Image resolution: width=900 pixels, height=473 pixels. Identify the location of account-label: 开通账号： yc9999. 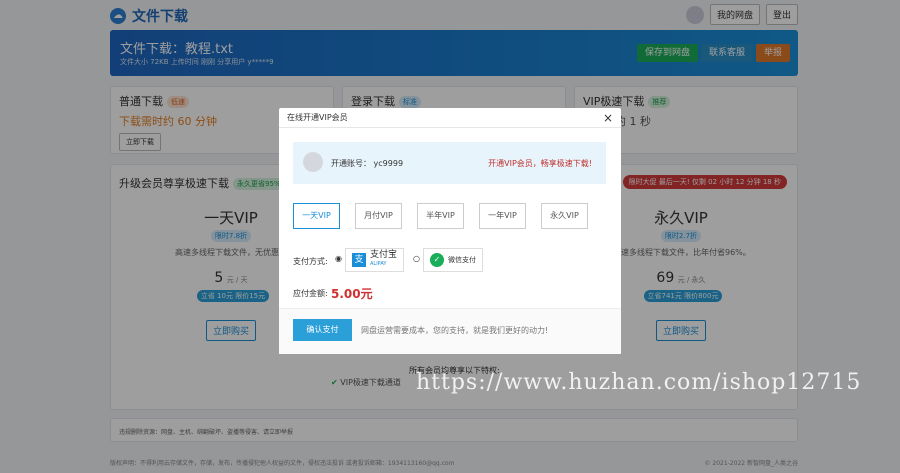
(367, 163).